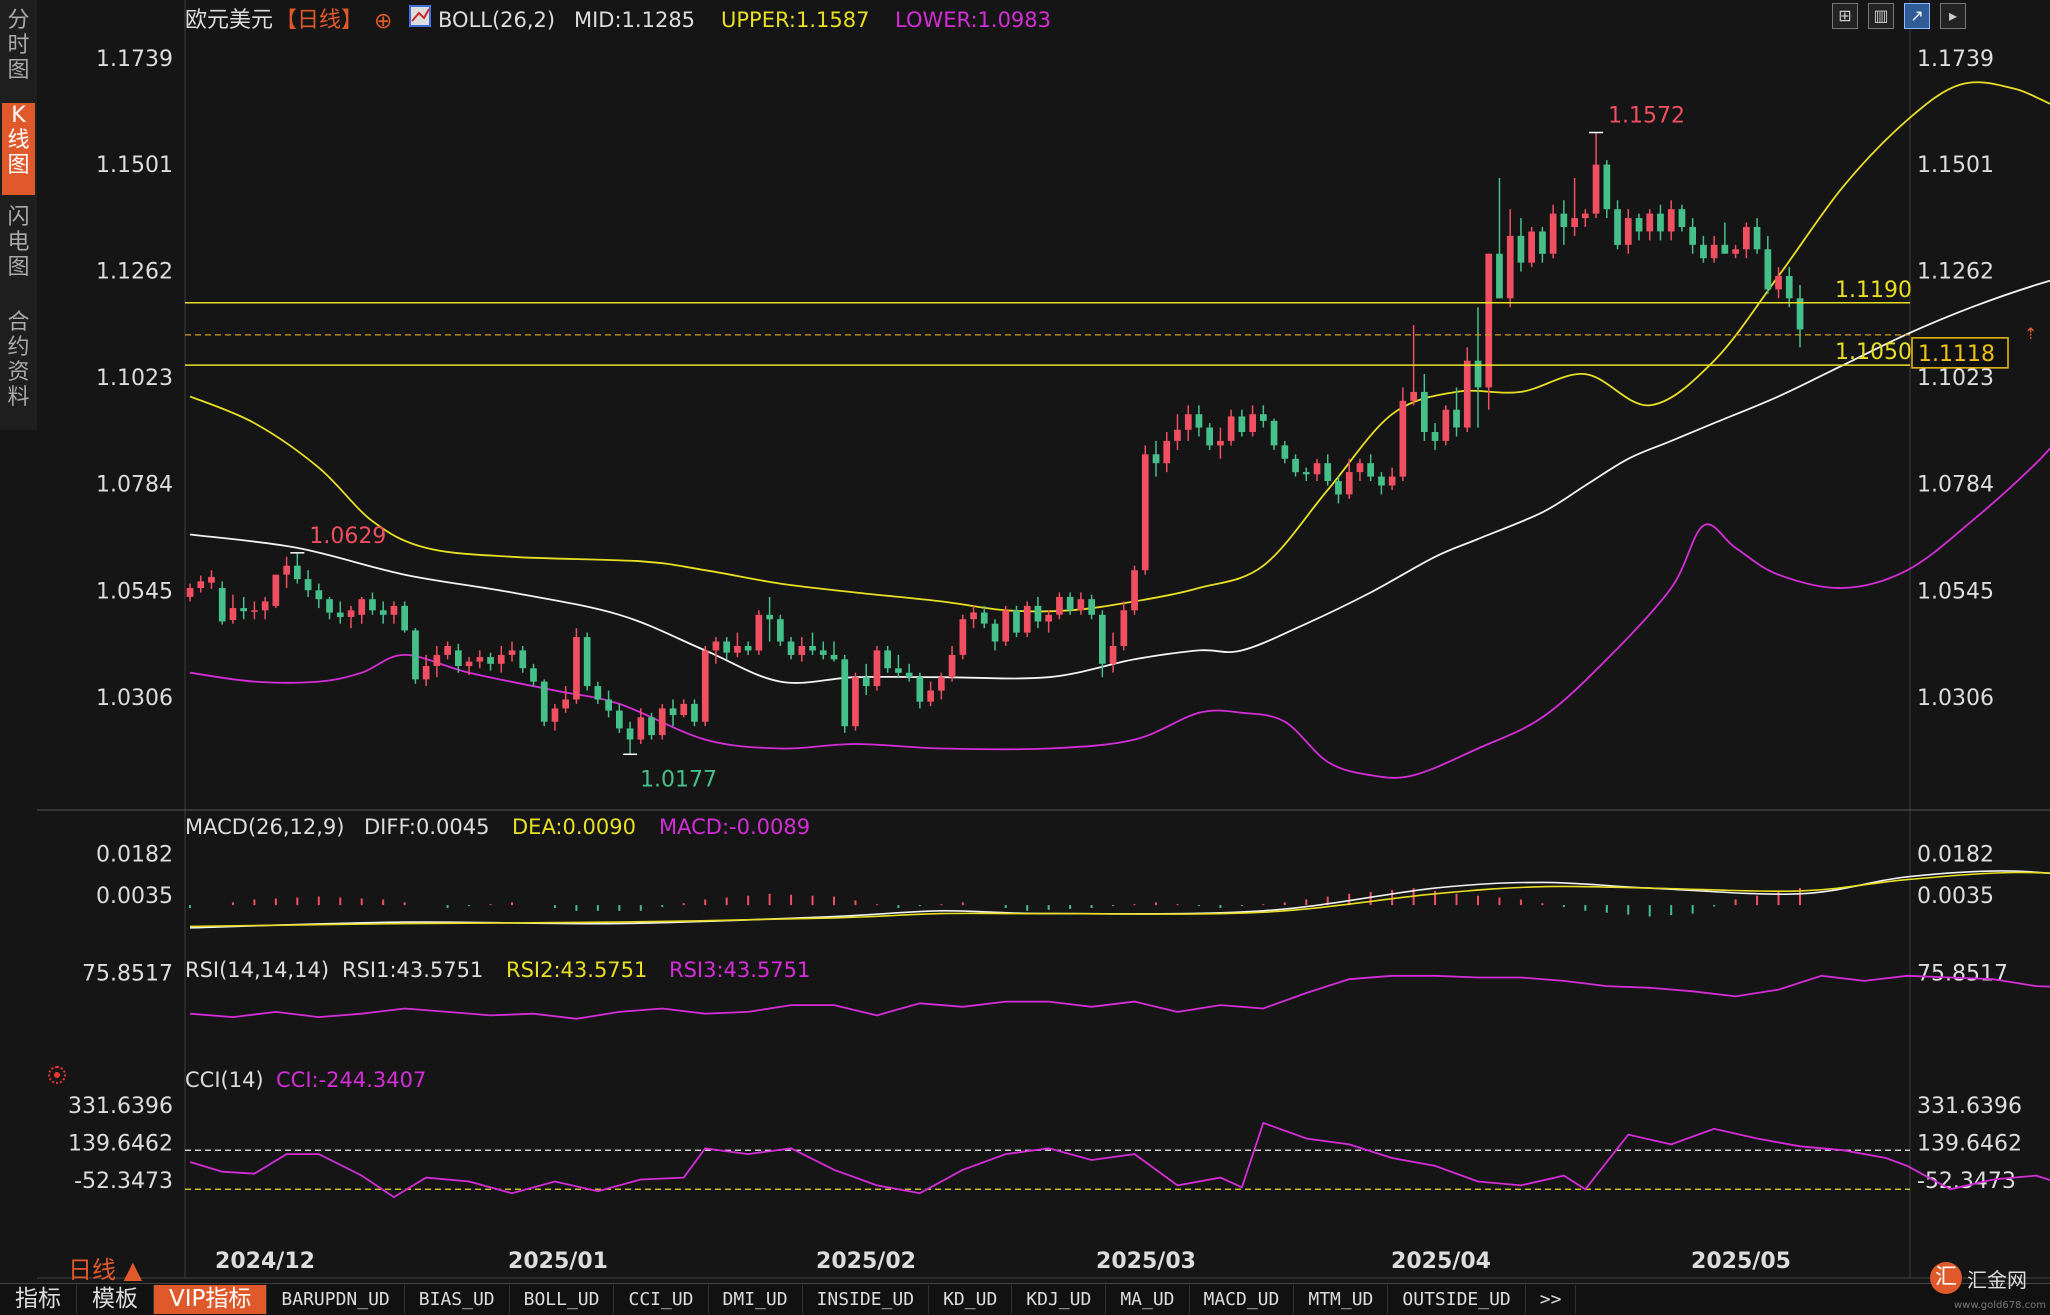 Image resolution: width=2050 pixels, height=1315 pixels. Describe the element at coordinates (1899, 16) in the screenshot. I see `chart-toolbar: ⊞ ▥ ↗ ▸` at that location.